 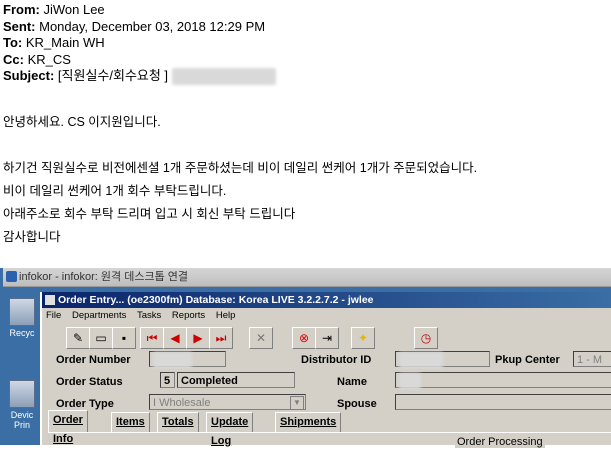 What do you see at coordinates (304, 338) in the screenshot?
I see `cancel-icon: ⊗` at bounding box center [304, 338].